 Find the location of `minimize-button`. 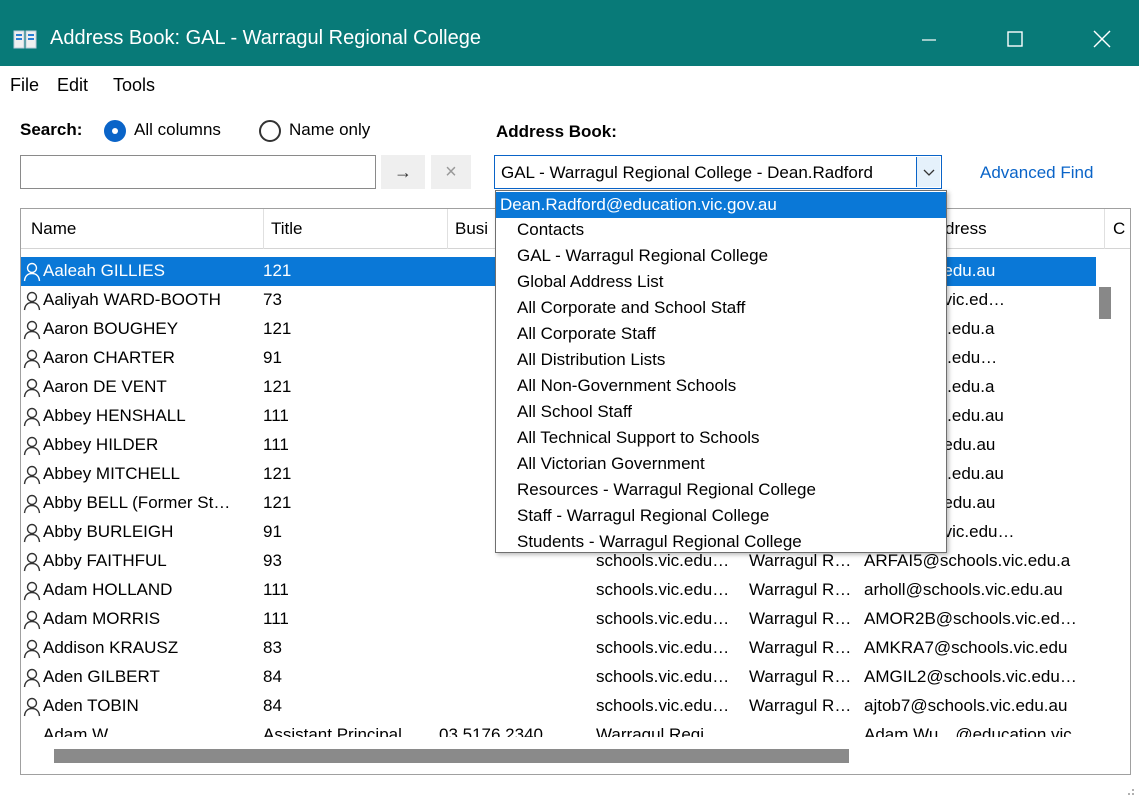

minimize-button is located at coordinates (928, 40).